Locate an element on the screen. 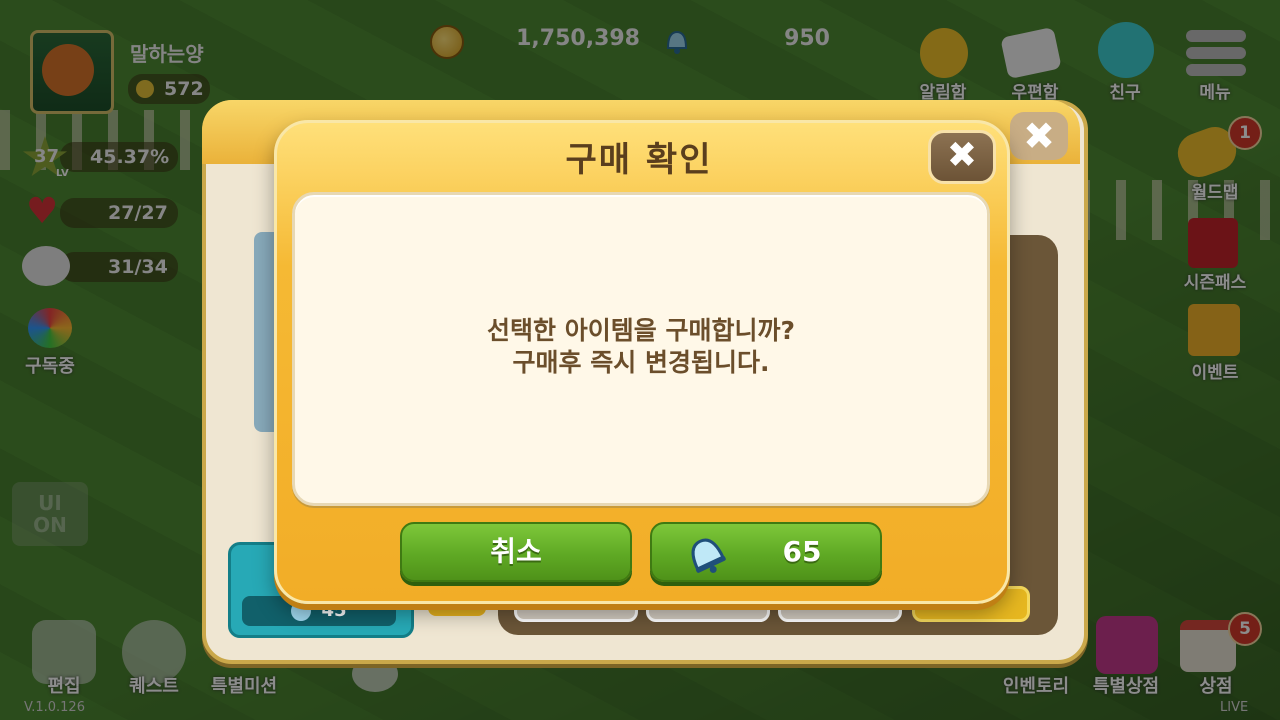  cancel-button: 취소 is located at coordinates (516, 552).